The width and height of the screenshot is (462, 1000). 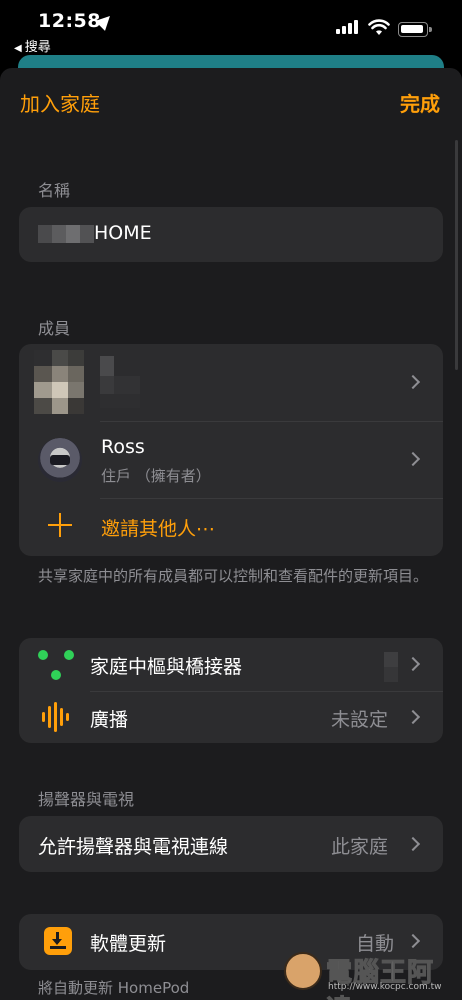 I want to click on allow-speakers-tv-row: 允許揚聲器與電視連線, so click(x=133, y=845).